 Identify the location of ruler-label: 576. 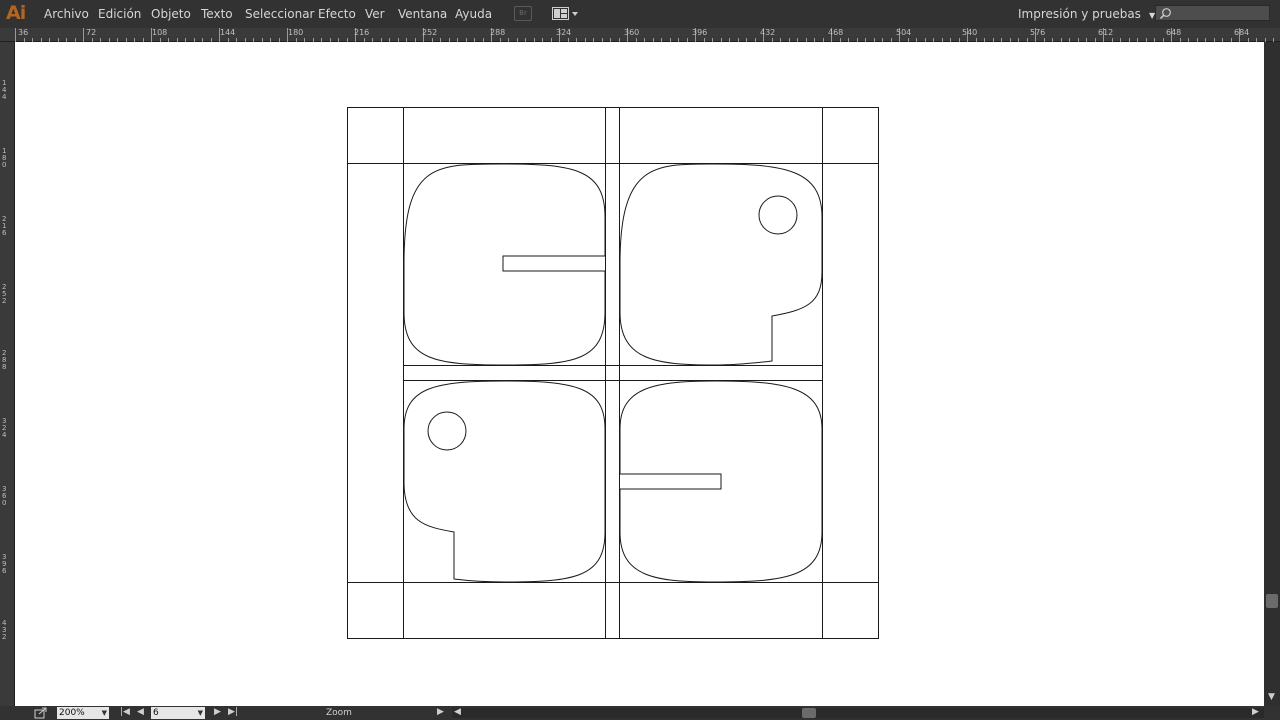
(1038, 32).